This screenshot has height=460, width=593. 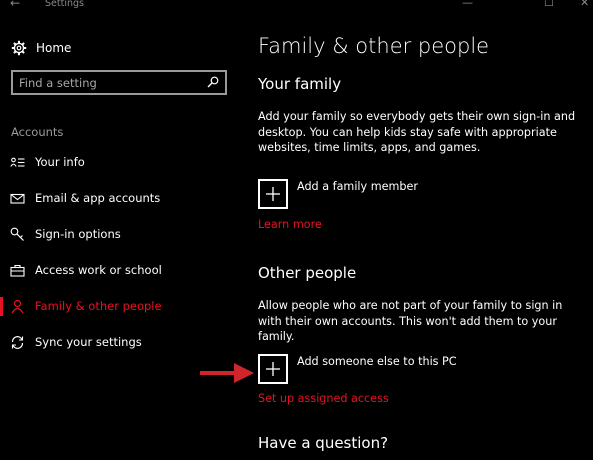 What do you see at coordinates (213, 82) in the screenshot?
I see `search-icon` at bounding box center [213, 82].